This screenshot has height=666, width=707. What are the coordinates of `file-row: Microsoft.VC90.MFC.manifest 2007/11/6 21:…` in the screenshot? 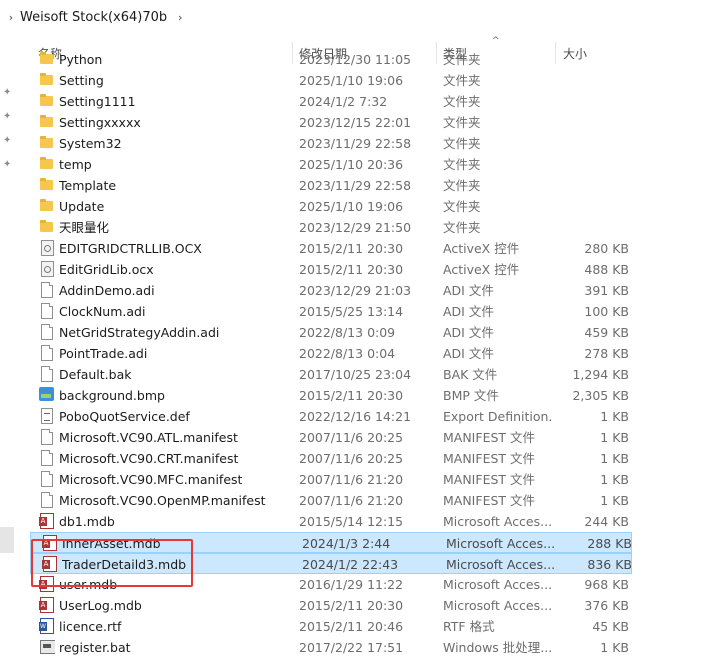 It's located at (330, 479).